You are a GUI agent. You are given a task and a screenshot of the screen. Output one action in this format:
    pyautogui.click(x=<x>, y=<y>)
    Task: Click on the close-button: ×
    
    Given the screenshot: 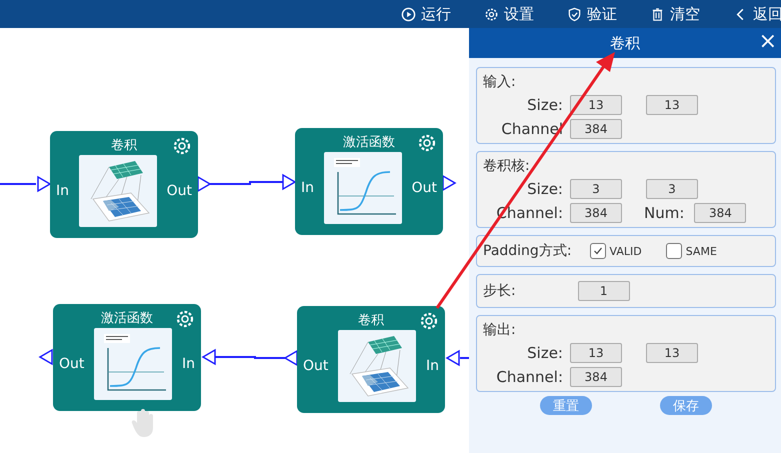 What is the action you would take?
    pyautogui.click(x=767, y=42)
    